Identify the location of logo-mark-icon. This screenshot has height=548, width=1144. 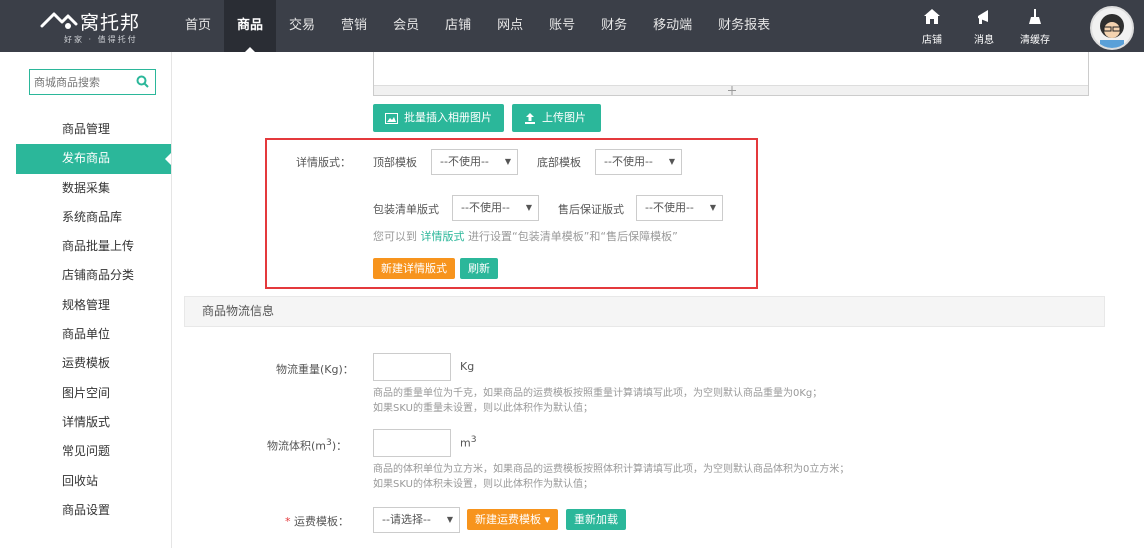
(59, 20).